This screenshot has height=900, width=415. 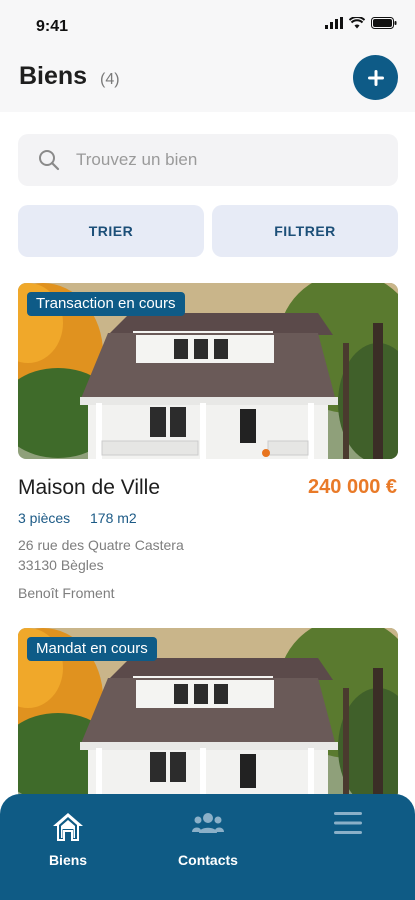 I want to click on menu-icon, so click(x=348, y=823).